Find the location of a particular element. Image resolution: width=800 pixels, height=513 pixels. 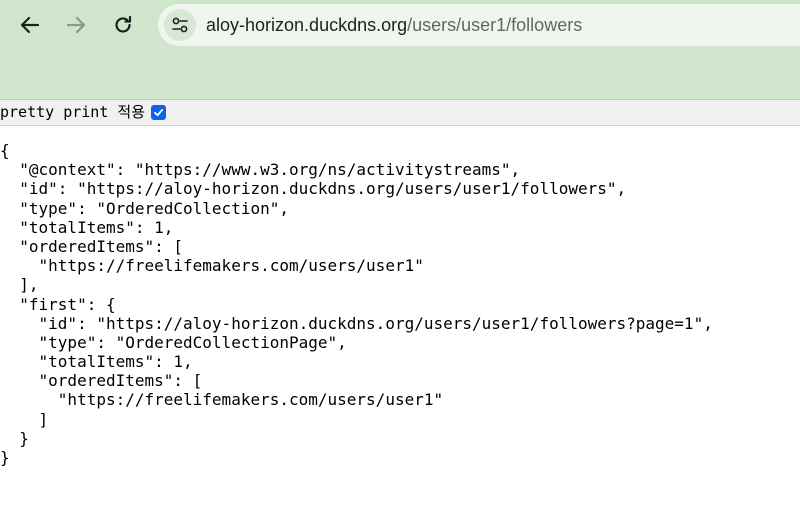

arrow-right-icon is located at coordinates (76, 25).